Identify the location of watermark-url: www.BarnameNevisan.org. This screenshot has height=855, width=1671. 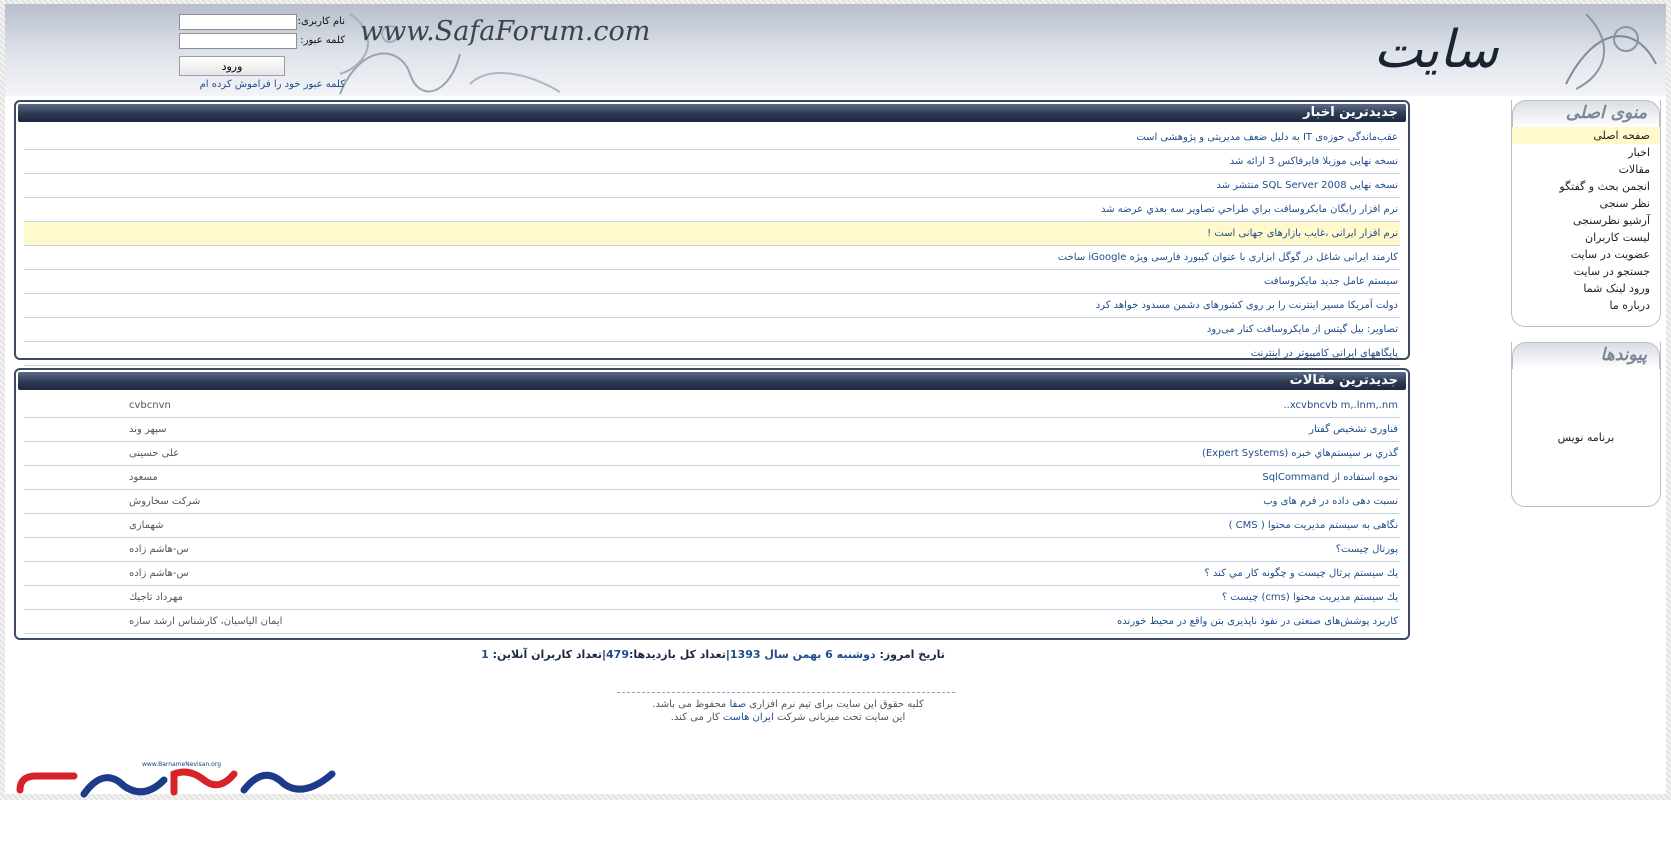
(181, 764).